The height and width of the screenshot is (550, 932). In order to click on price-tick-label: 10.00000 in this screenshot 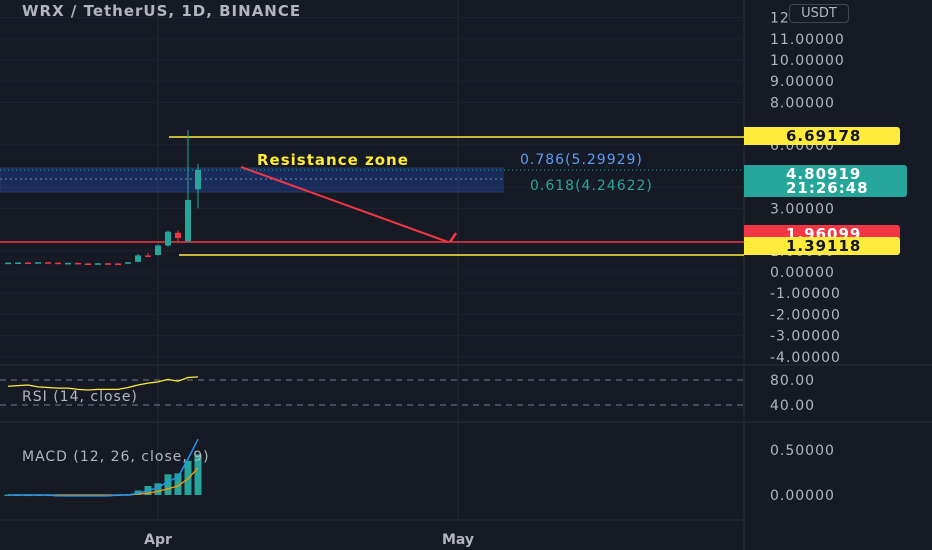, I will do `click(807, 61)`.